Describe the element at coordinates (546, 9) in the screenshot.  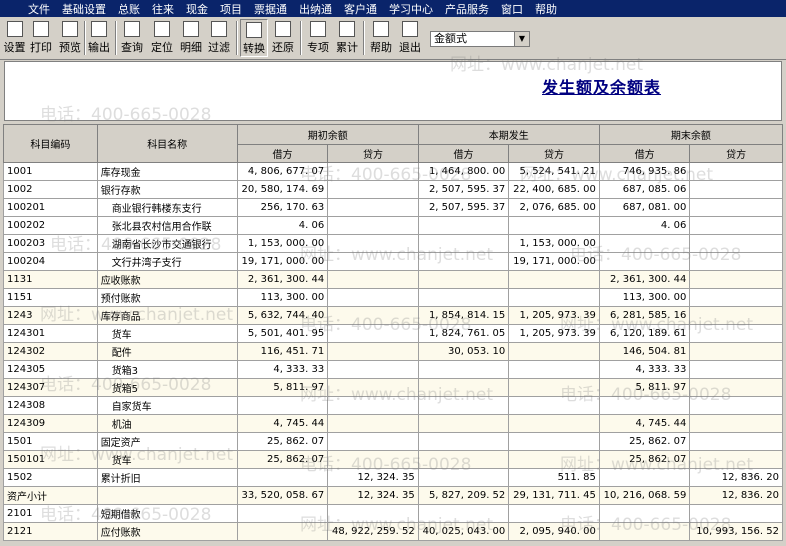
I see `menu-item: 帮助` at that location.